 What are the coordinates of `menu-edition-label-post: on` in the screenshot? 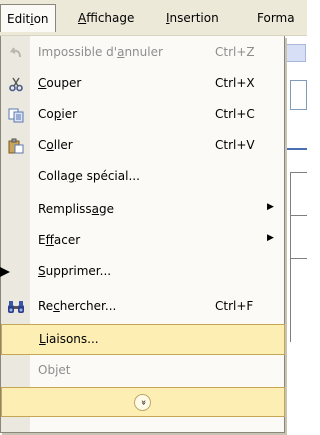 It's located at (41, 19).